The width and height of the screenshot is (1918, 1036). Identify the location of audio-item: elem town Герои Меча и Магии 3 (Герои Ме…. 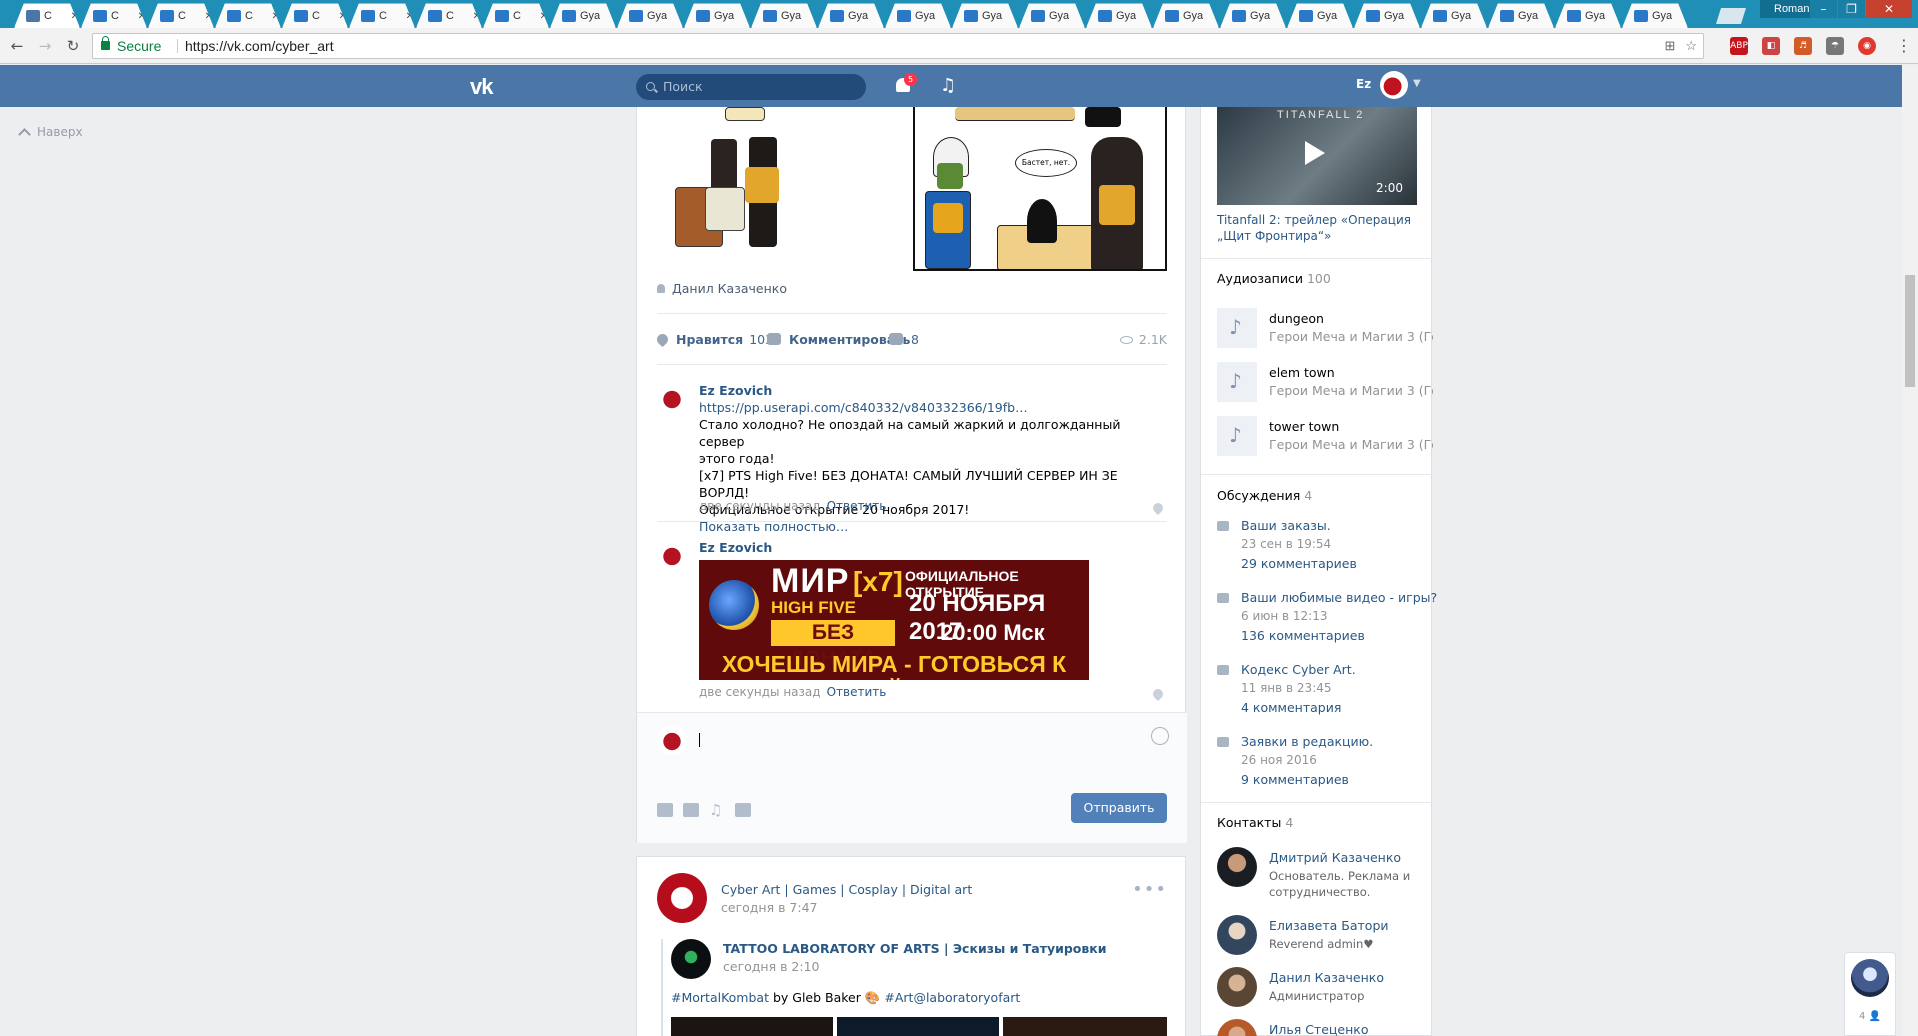
(1325, 382).